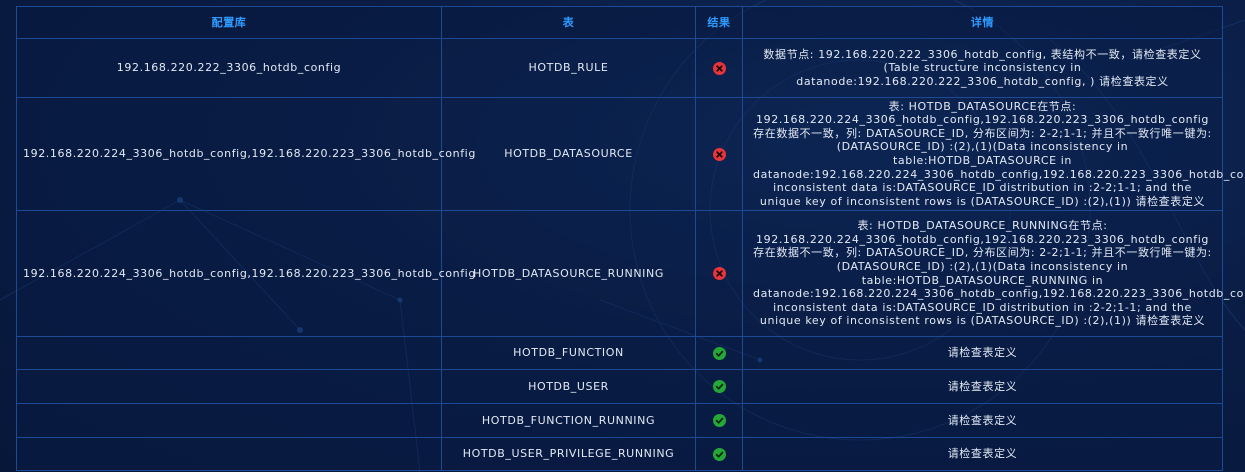 Image resolution: width=1245 pixels, height=472 pixels. I want to click on config-db-cell: 192.168.220.222_3306_hotdb_config, so click(229, 68).